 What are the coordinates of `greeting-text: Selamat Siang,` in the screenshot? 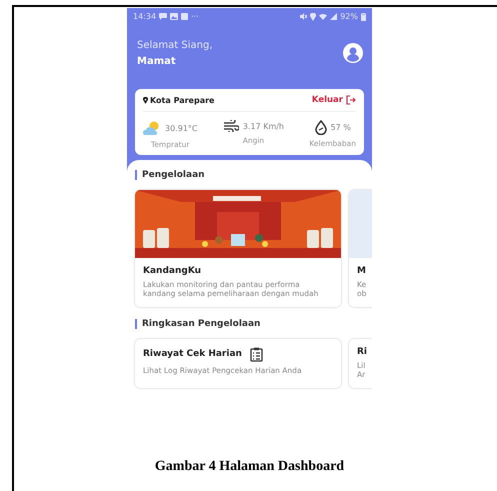 It's located at (174, 45).